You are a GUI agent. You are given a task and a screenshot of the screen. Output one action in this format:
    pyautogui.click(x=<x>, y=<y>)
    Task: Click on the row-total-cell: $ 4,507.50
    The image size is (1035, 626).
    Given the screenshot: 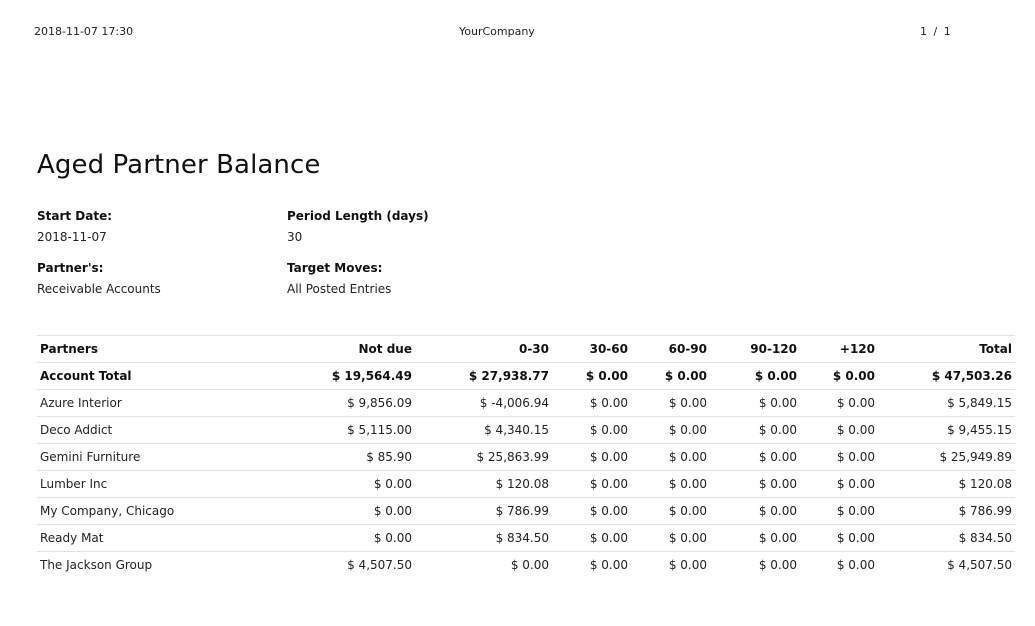 What is the action you would take?
    pyautogui.click(x=946, y=564)
    